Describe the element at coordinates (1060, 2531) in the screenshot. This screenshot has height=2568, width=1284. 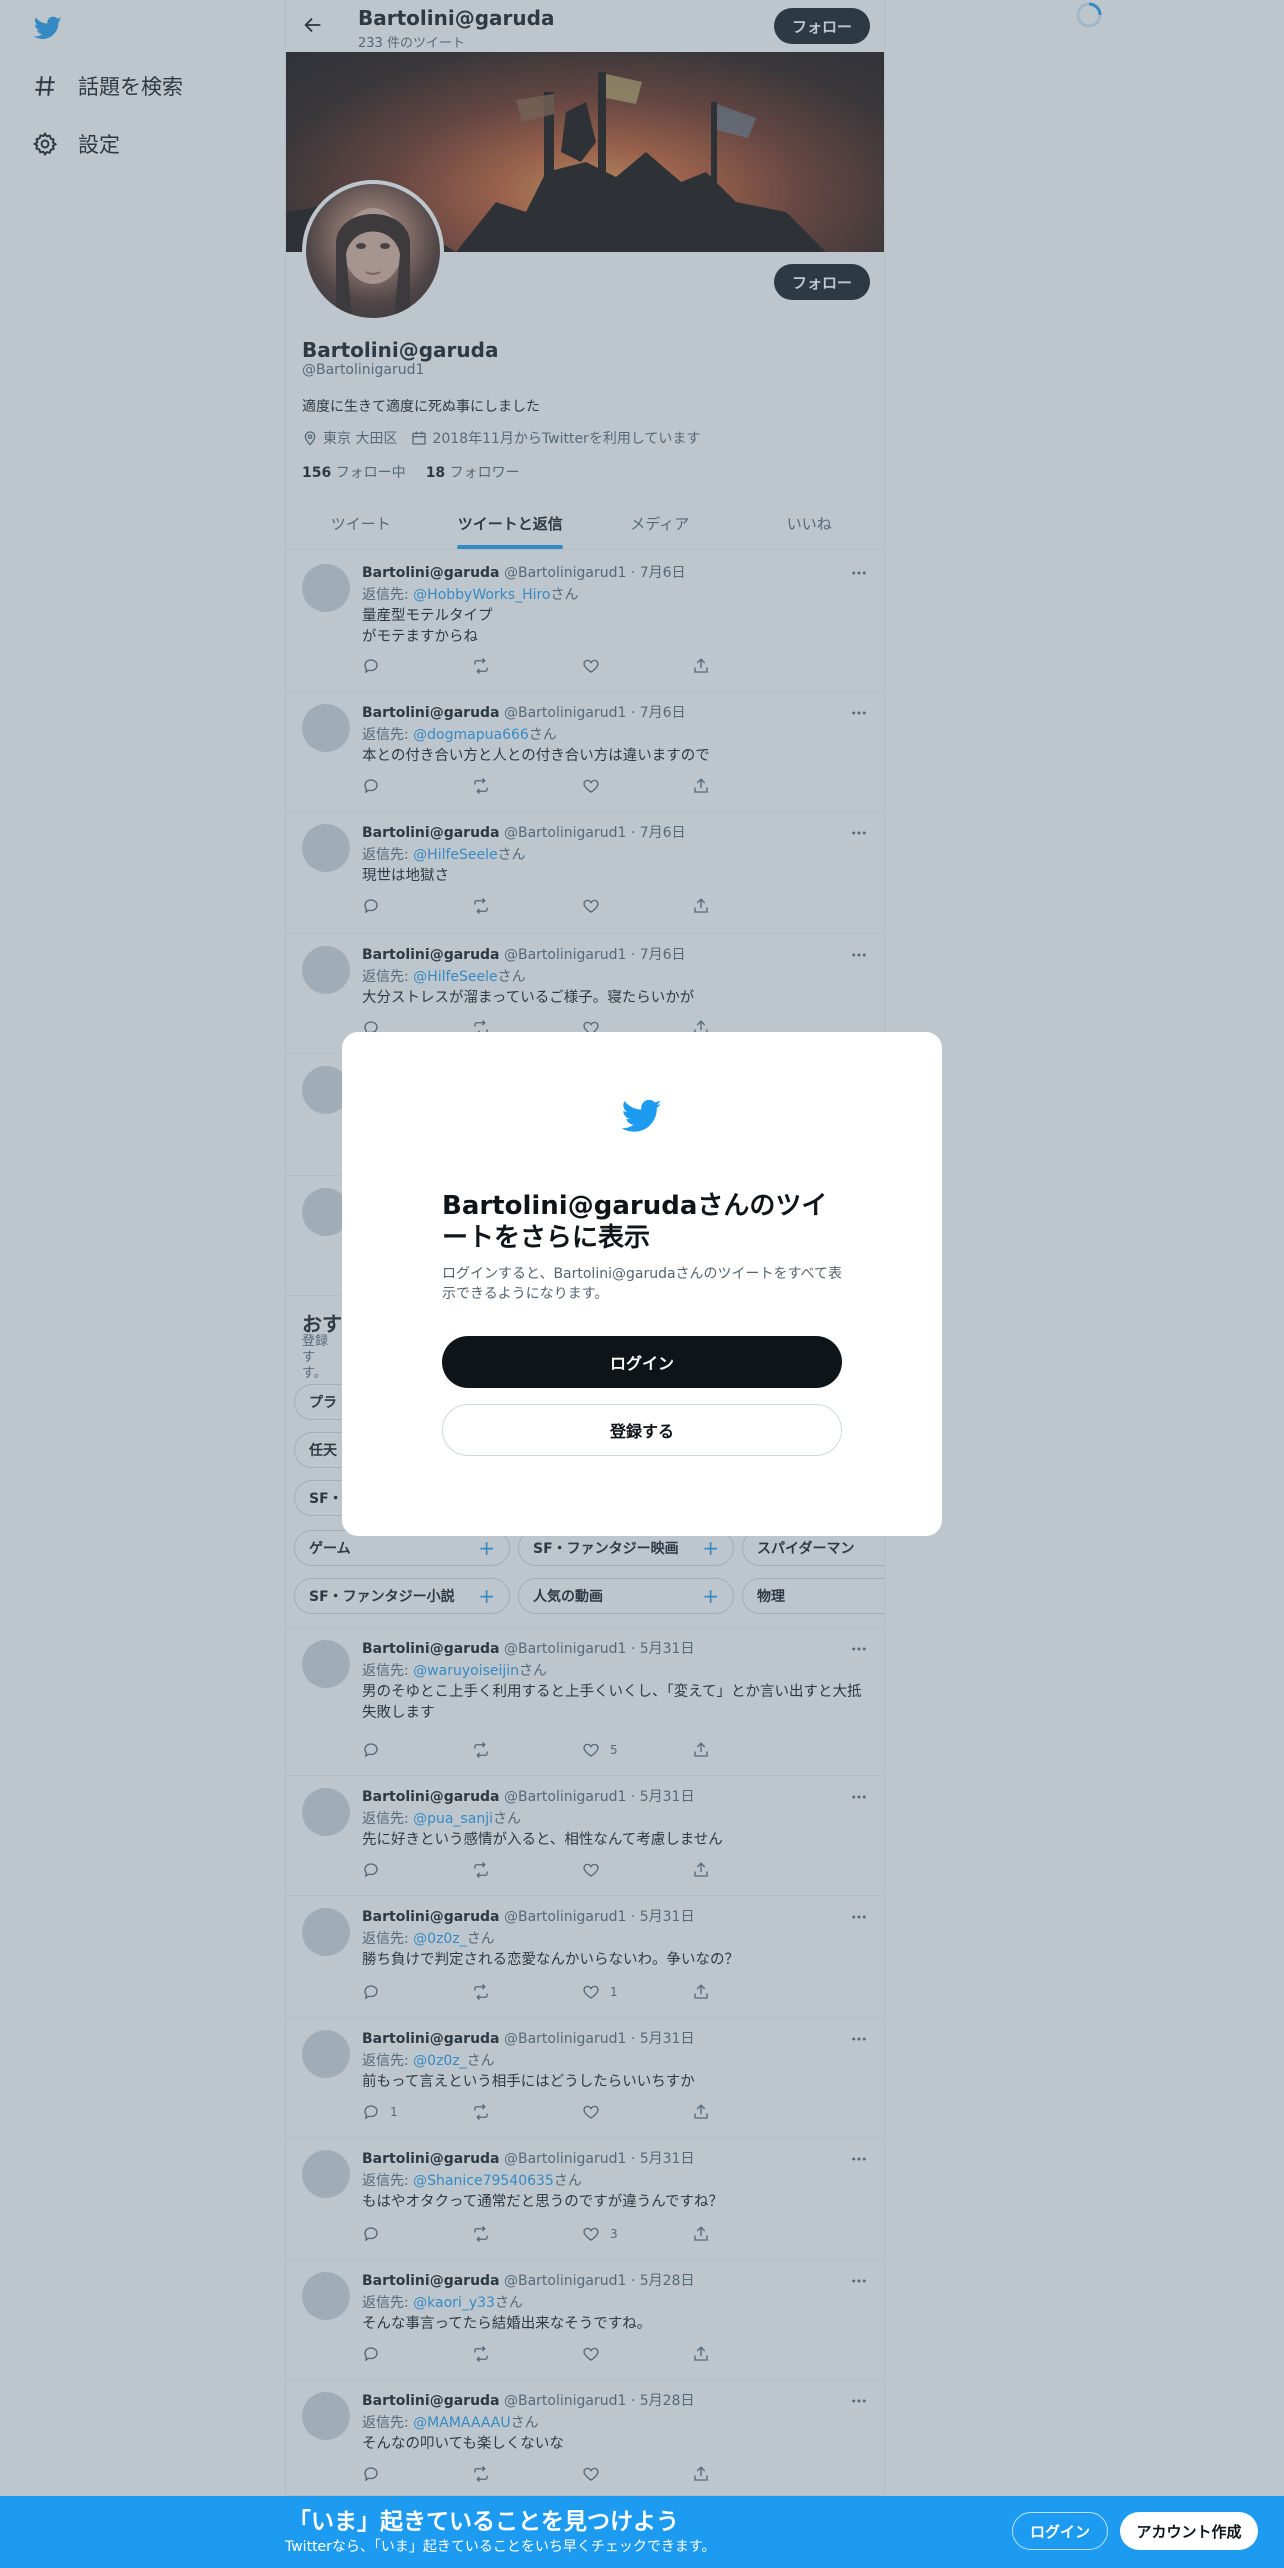
I see `bottom-login-button: ログイン` at that location.